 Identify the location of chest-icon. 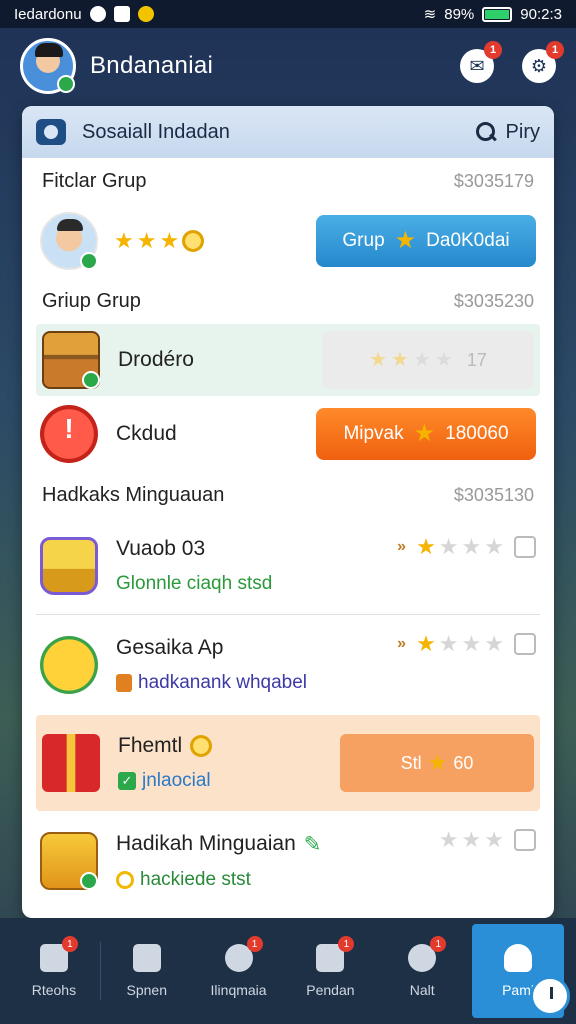
(71, 360).